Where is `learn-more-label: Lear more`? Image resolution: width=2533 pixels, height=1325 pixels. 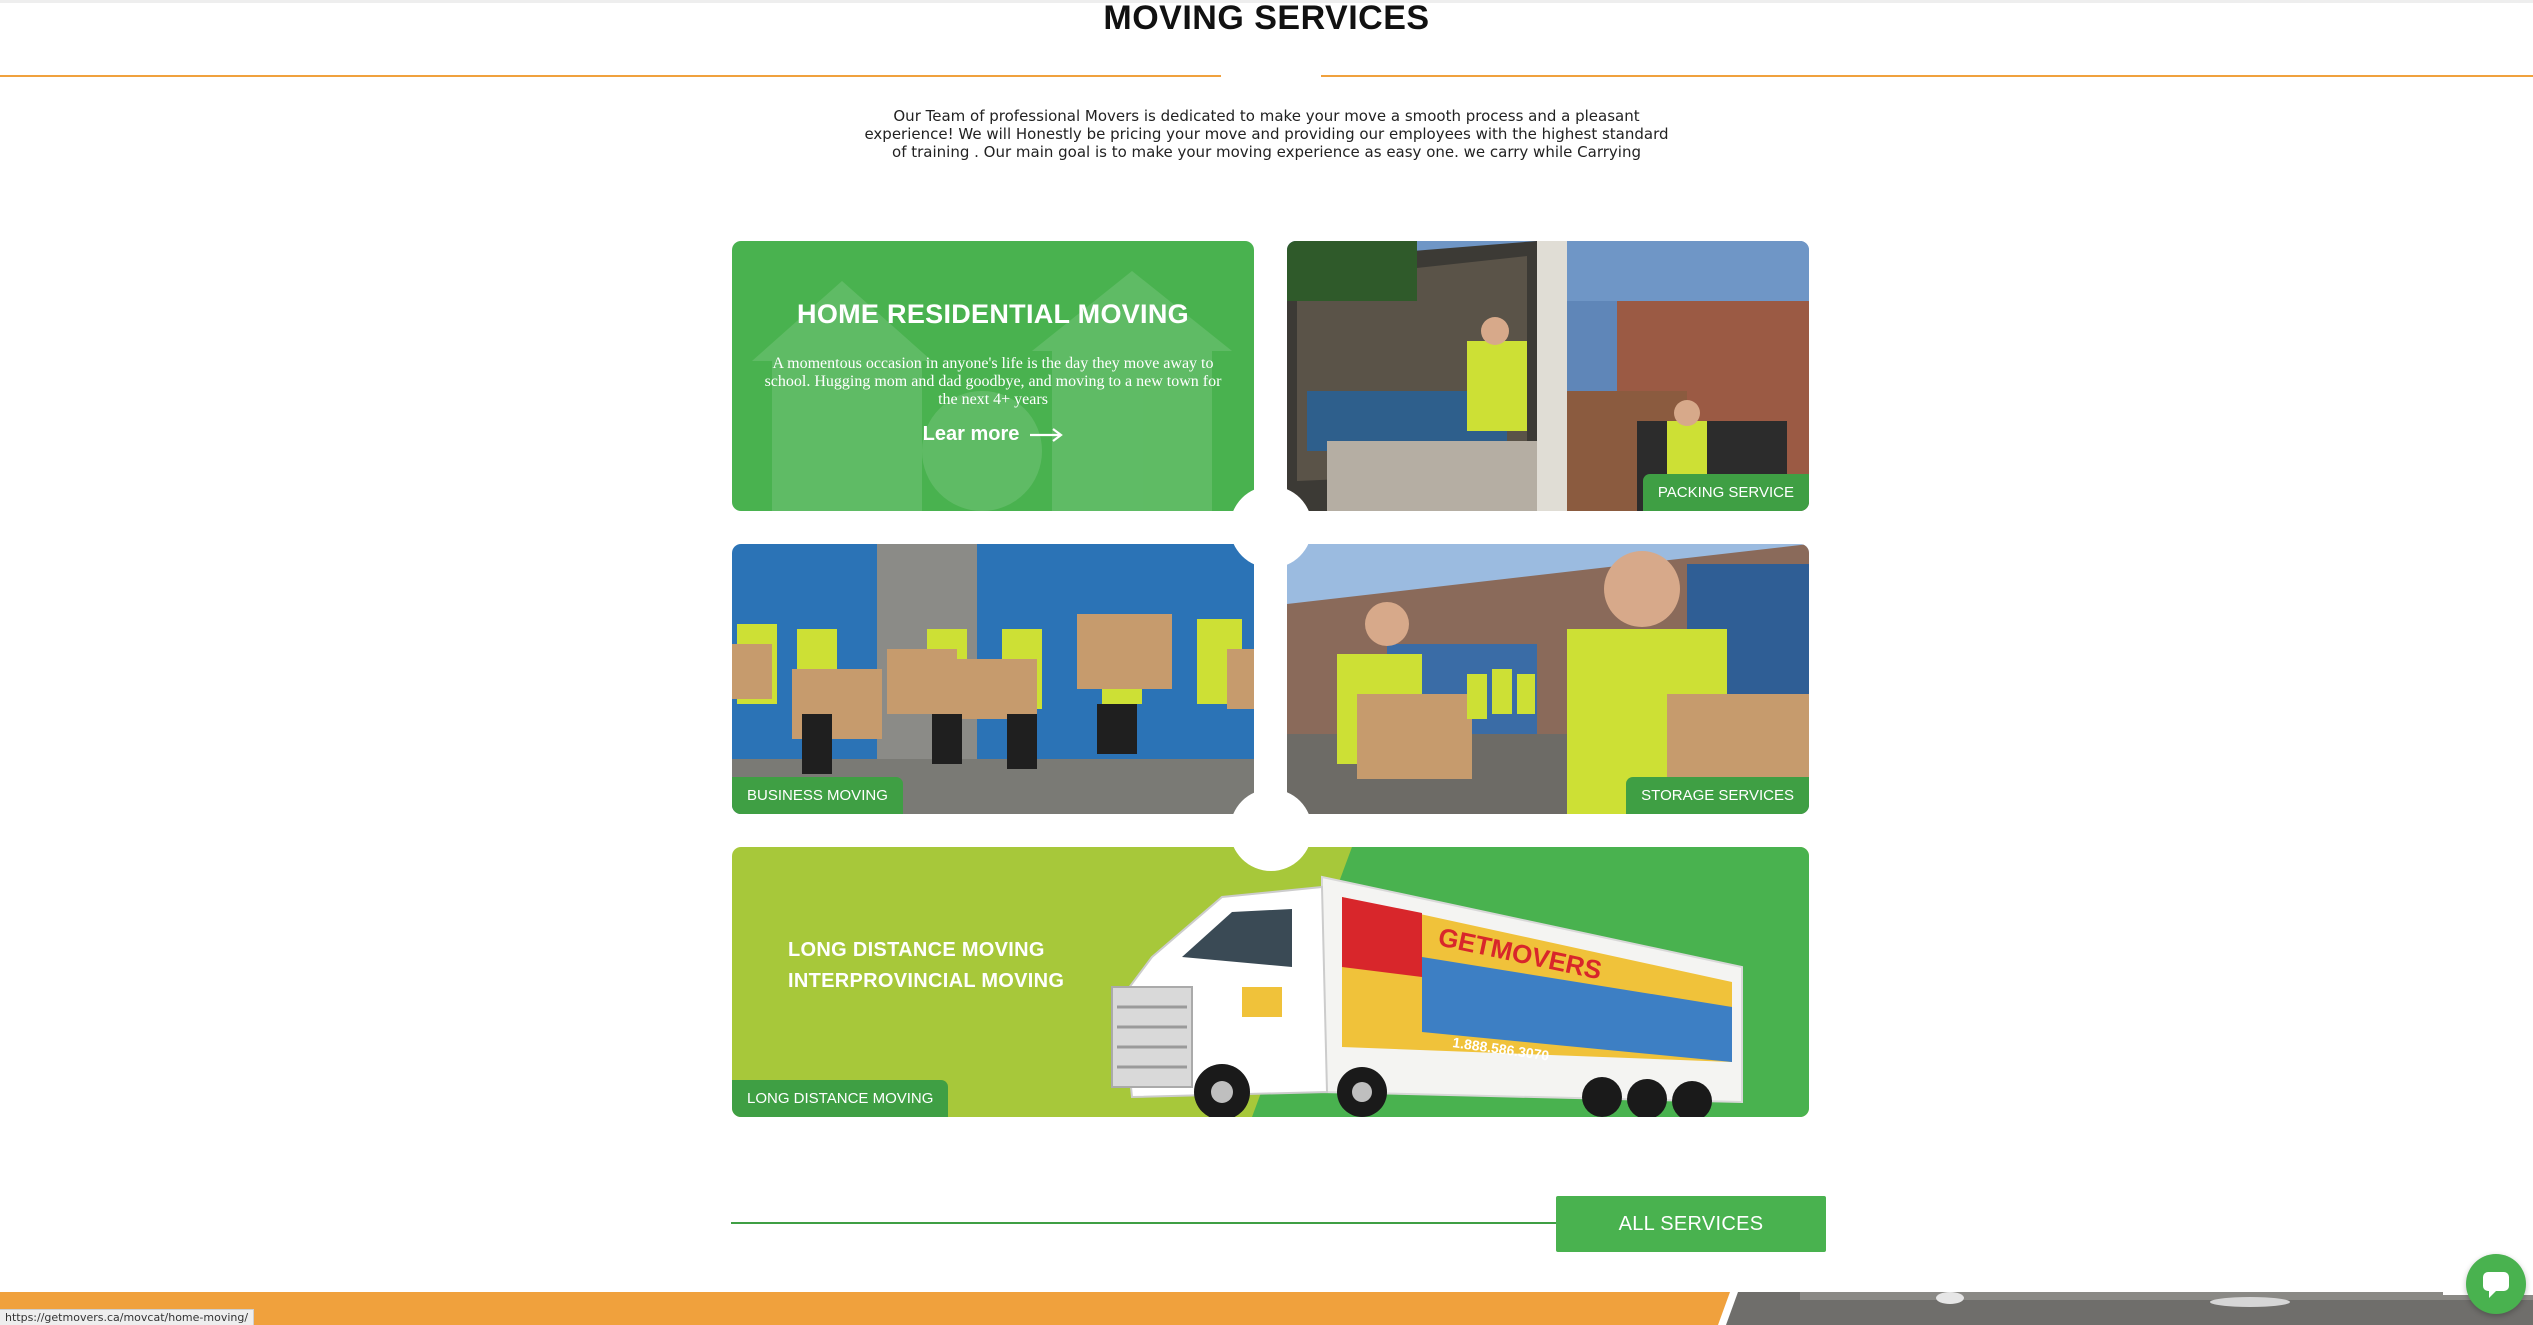
learn-more-label: Lear more is located at coordinates (971, 434).